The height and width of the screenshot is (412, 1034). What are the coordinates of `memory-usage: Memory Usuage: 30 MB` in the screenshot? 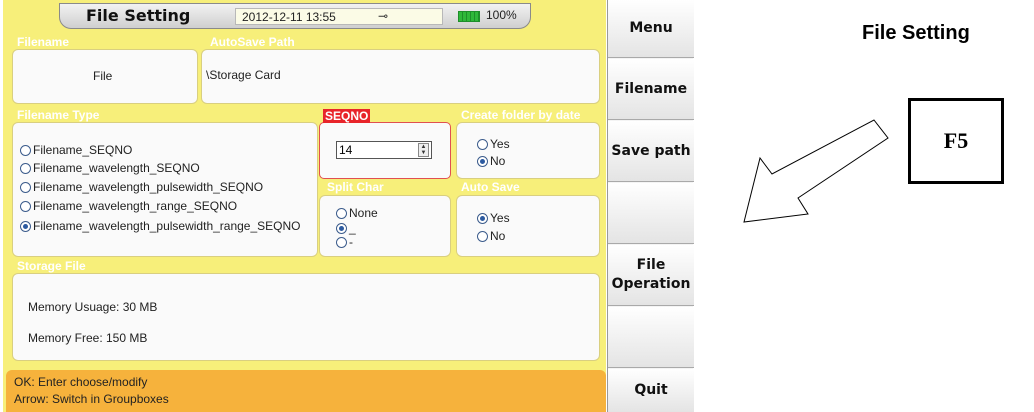 It's located at (93, 307).